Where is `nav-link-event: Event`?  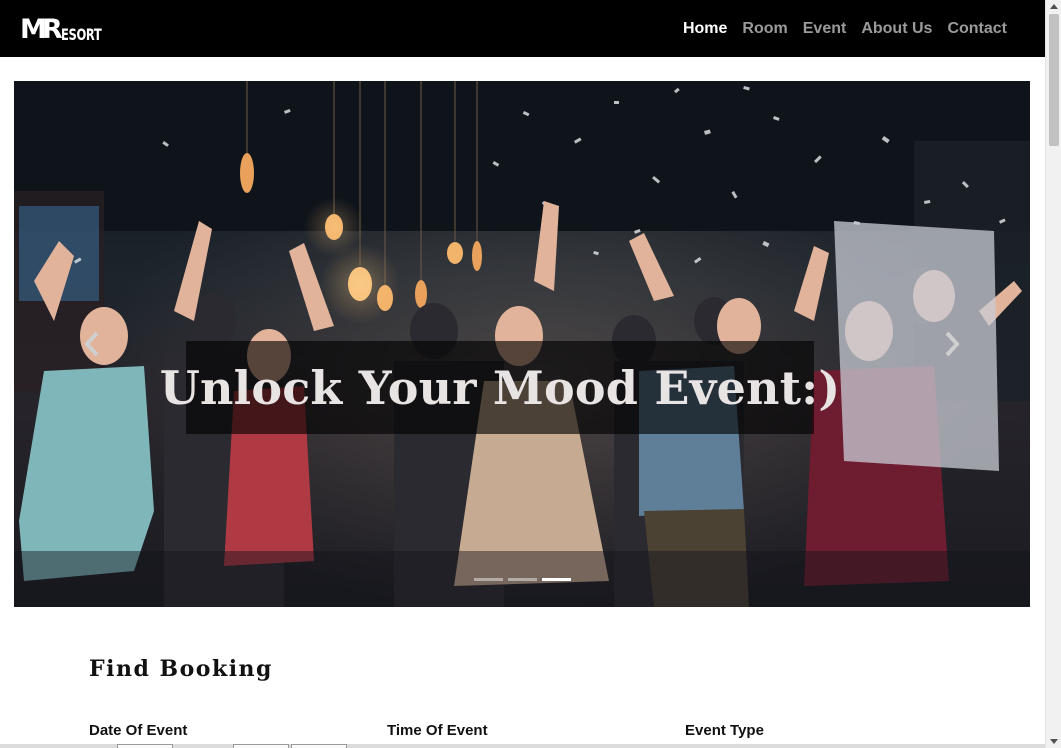 nav-link-event: Event is located at coordinates (825, 29).